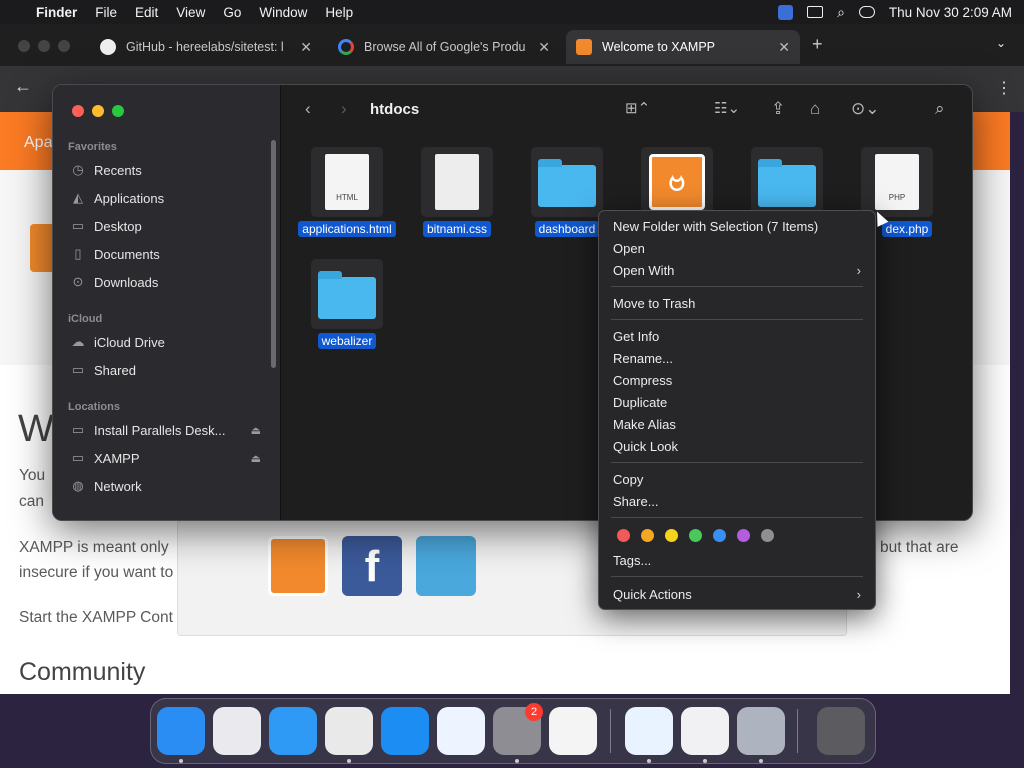 This screenshot has width=1024, height=768. I want to click on menu-item-open: Open, so click(738, 248).